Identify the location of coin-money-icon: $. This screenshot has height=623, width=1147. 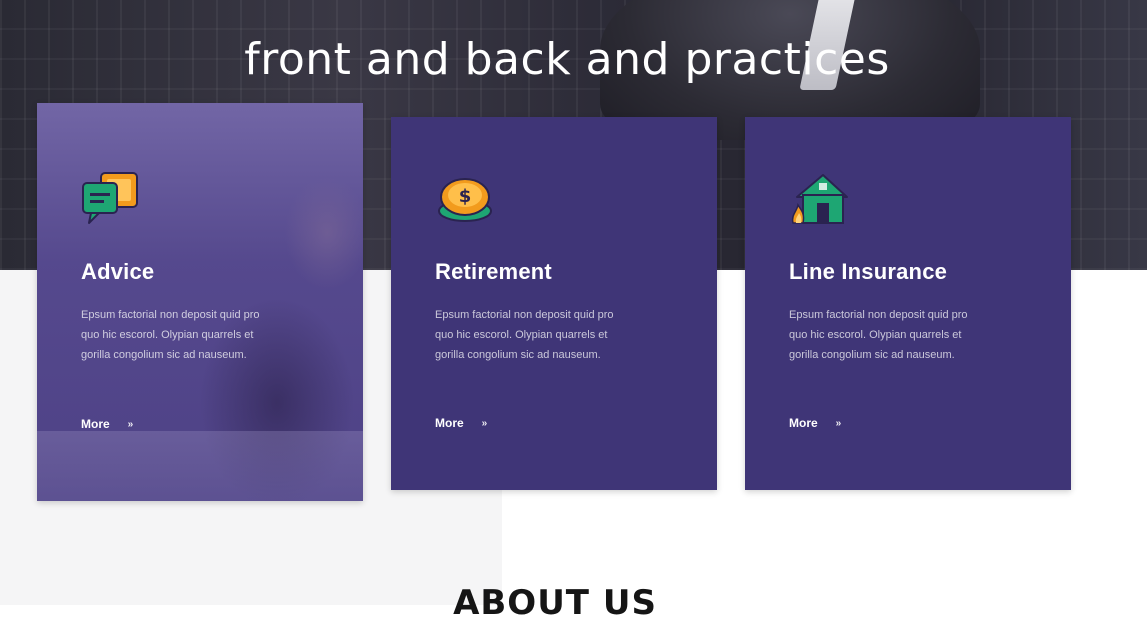
(465, 201).